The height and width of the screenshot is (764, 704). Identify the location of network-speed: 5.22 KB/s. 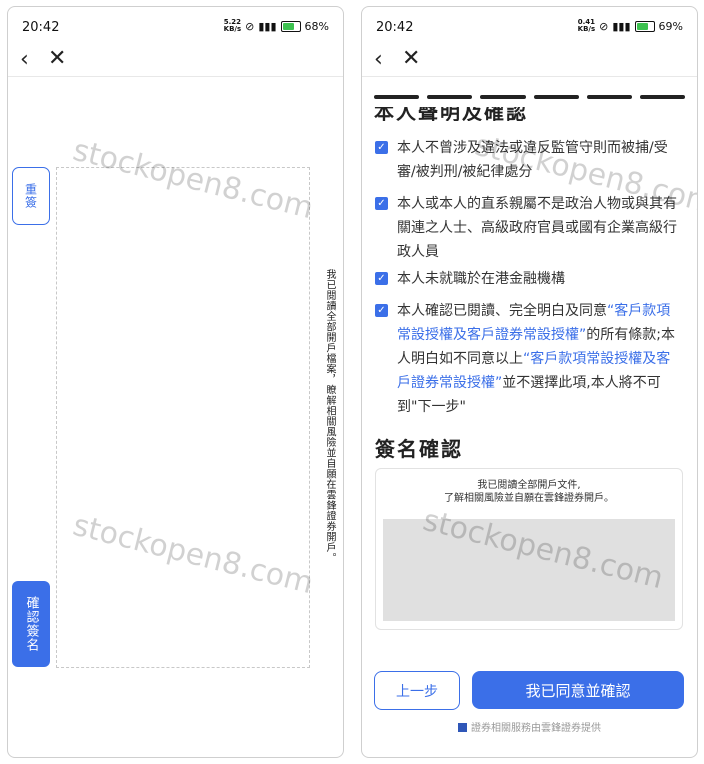
(232, 25).